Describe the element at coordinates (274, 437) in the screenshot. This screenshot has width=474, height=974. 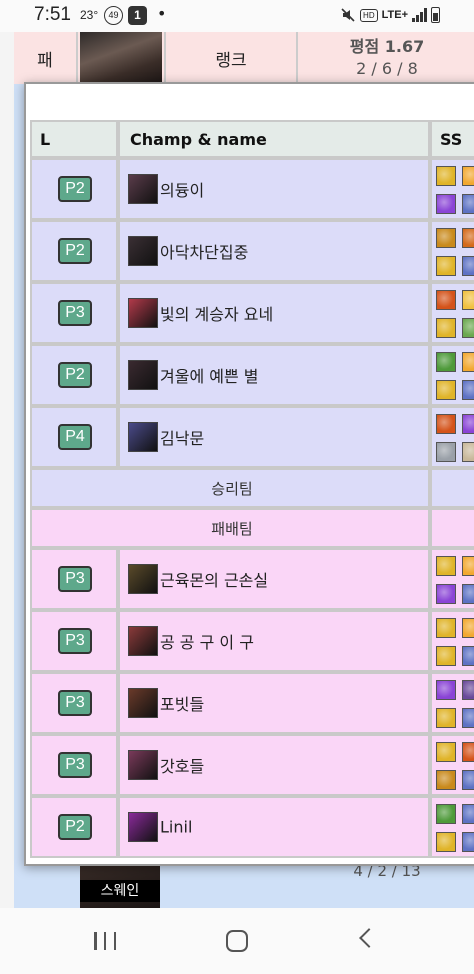
I see `champ-cell: 김낙문` at that location.